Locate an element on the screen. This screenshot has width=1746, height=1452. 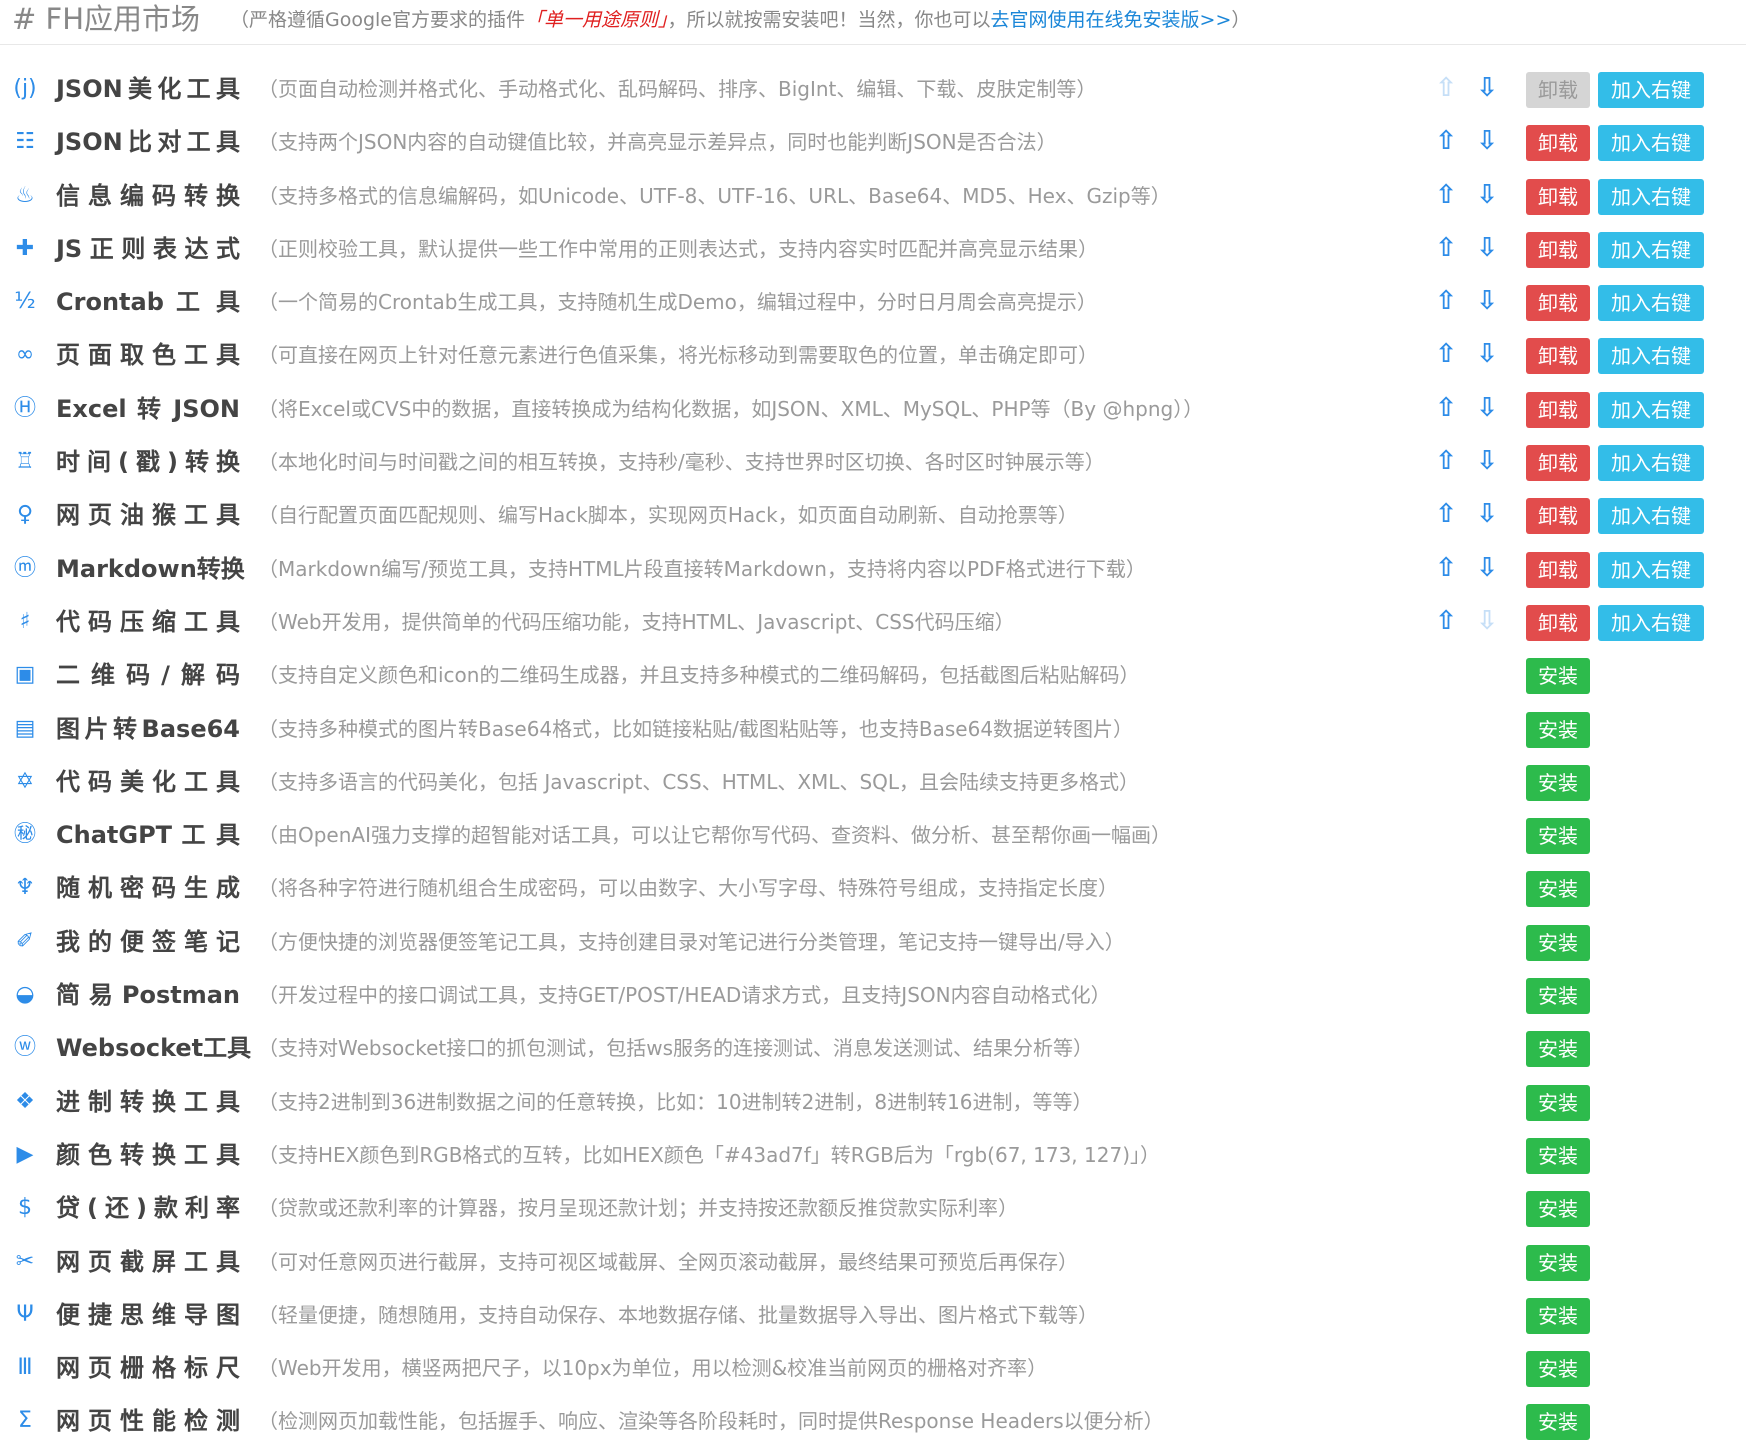
tool-name: 贷(还)款利率 is located at coordinates (148, 1208).